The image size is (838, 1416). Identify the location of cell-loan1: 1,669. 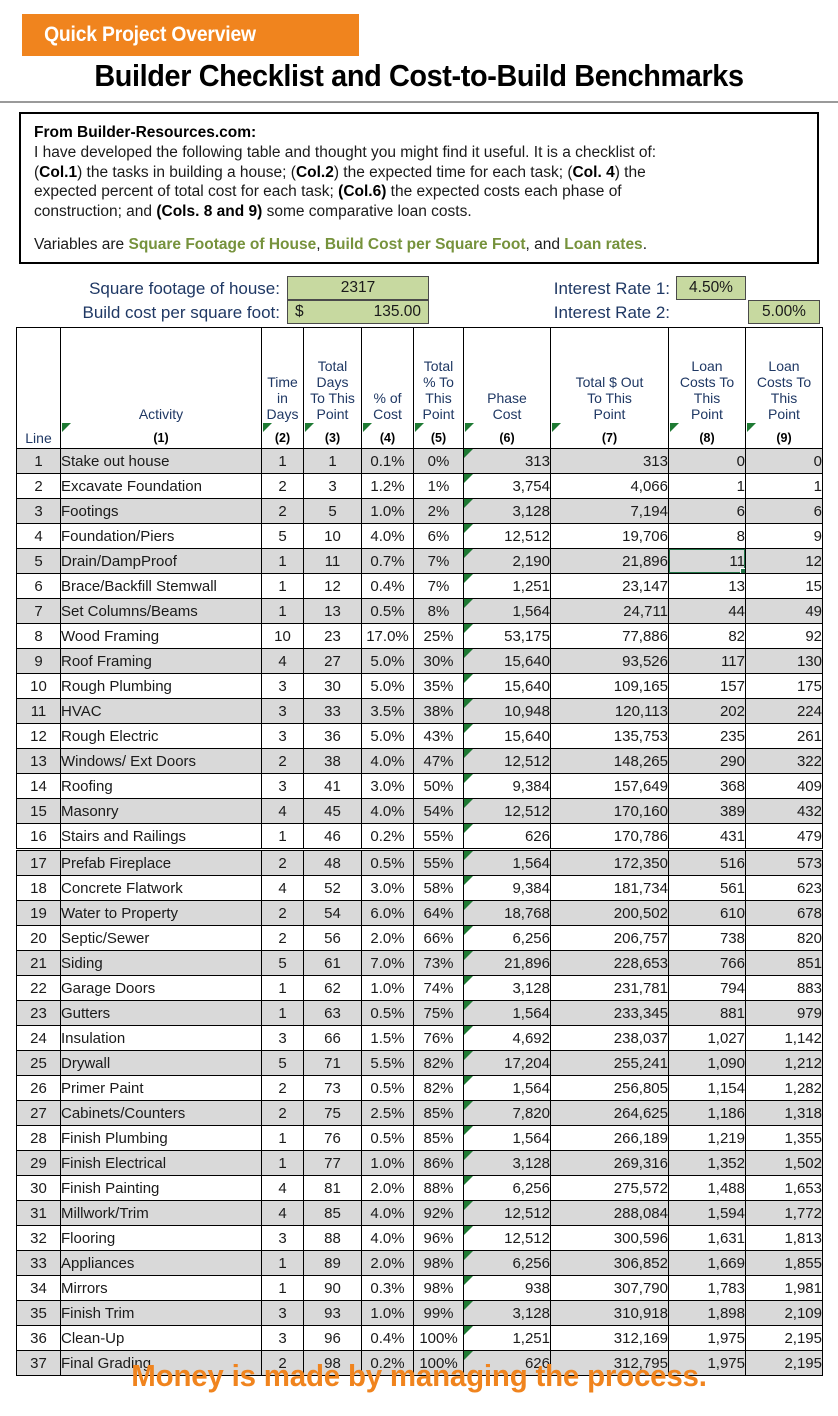
(707, 1263).